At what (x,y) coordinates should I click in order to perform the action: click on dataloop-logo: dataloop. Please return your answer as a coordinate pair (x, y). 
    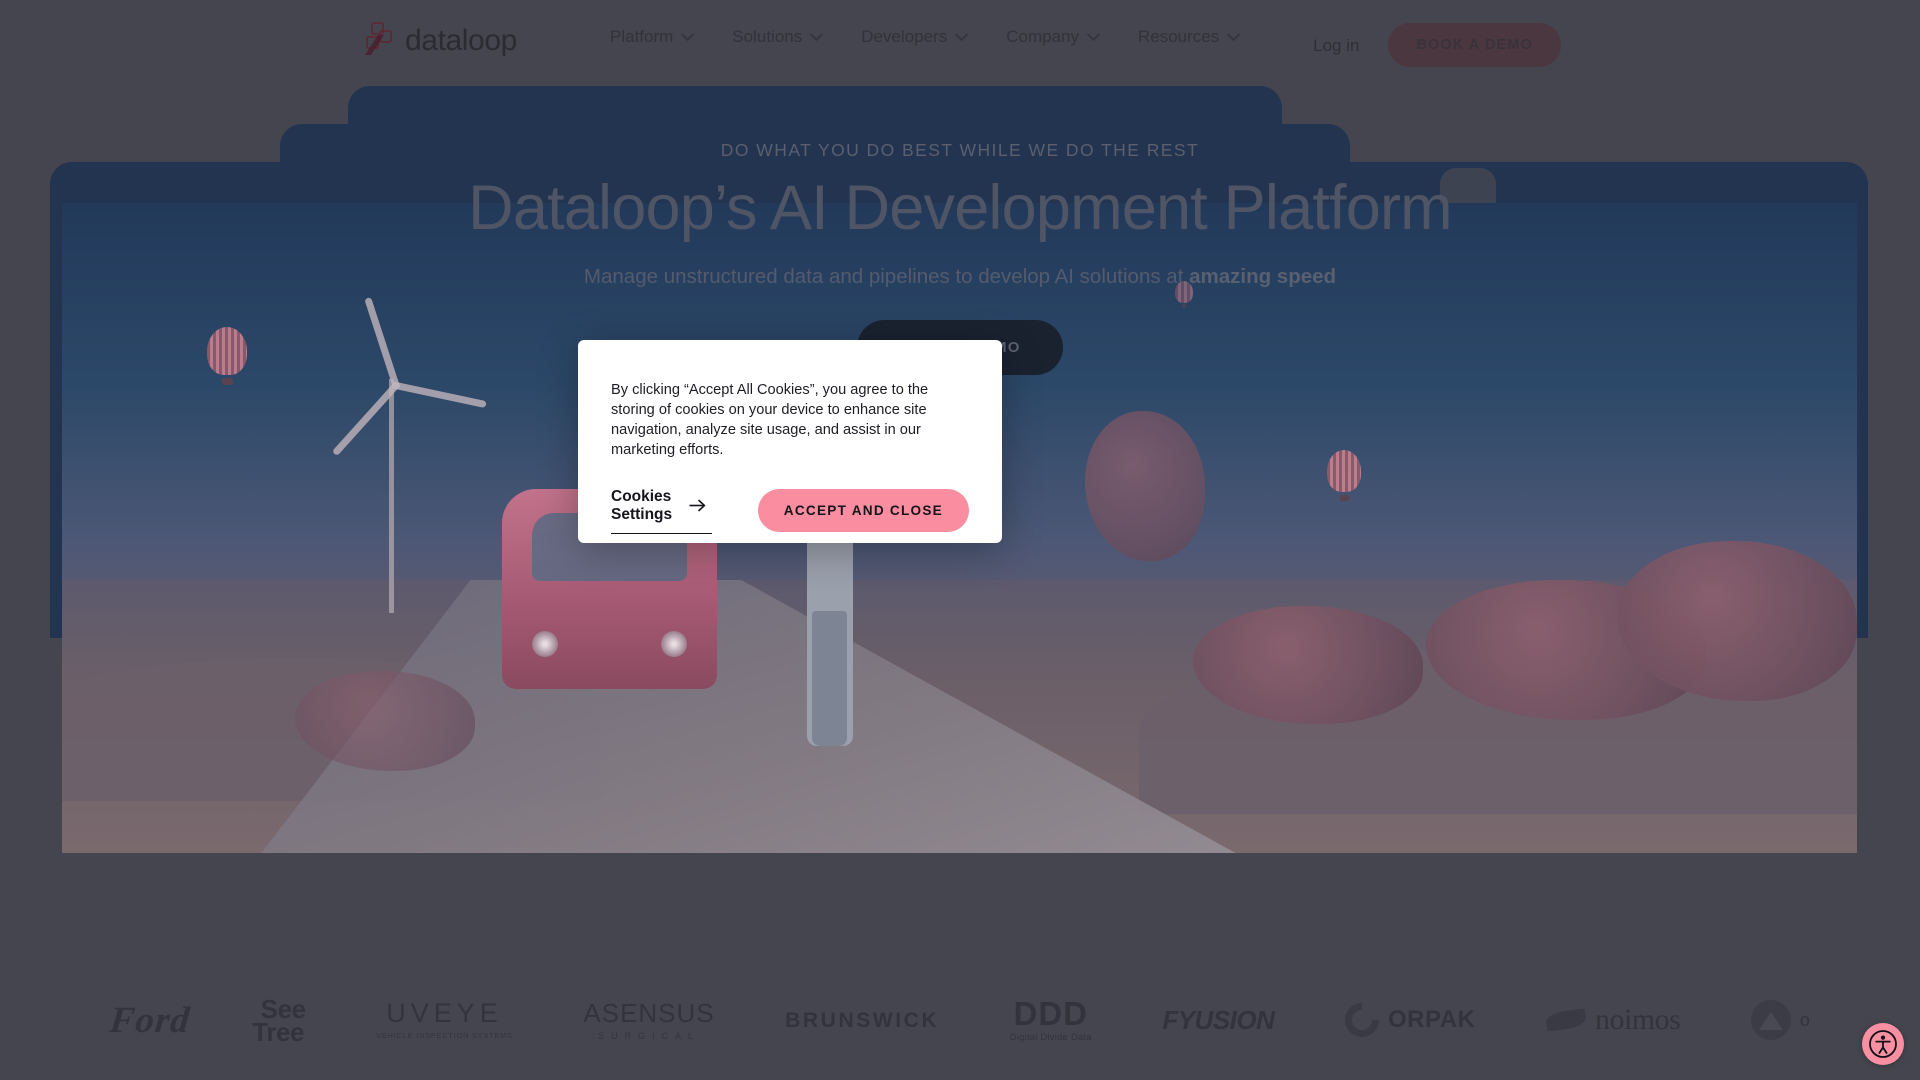
    Looking at the image, I should click on (439, 40).